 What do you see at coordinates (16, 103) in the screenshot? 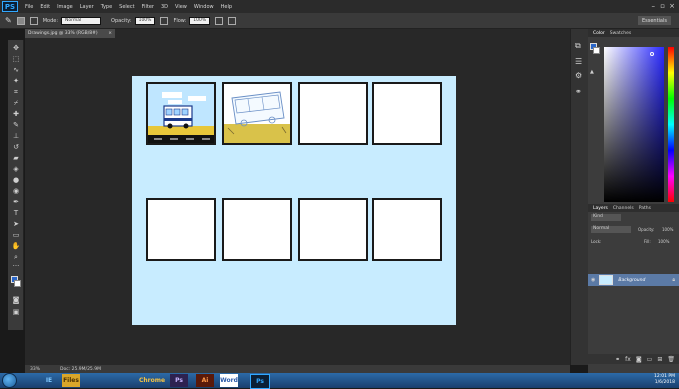
I see `eyedropper-tool-icon: ⌿` at bounding box center [16, 103].